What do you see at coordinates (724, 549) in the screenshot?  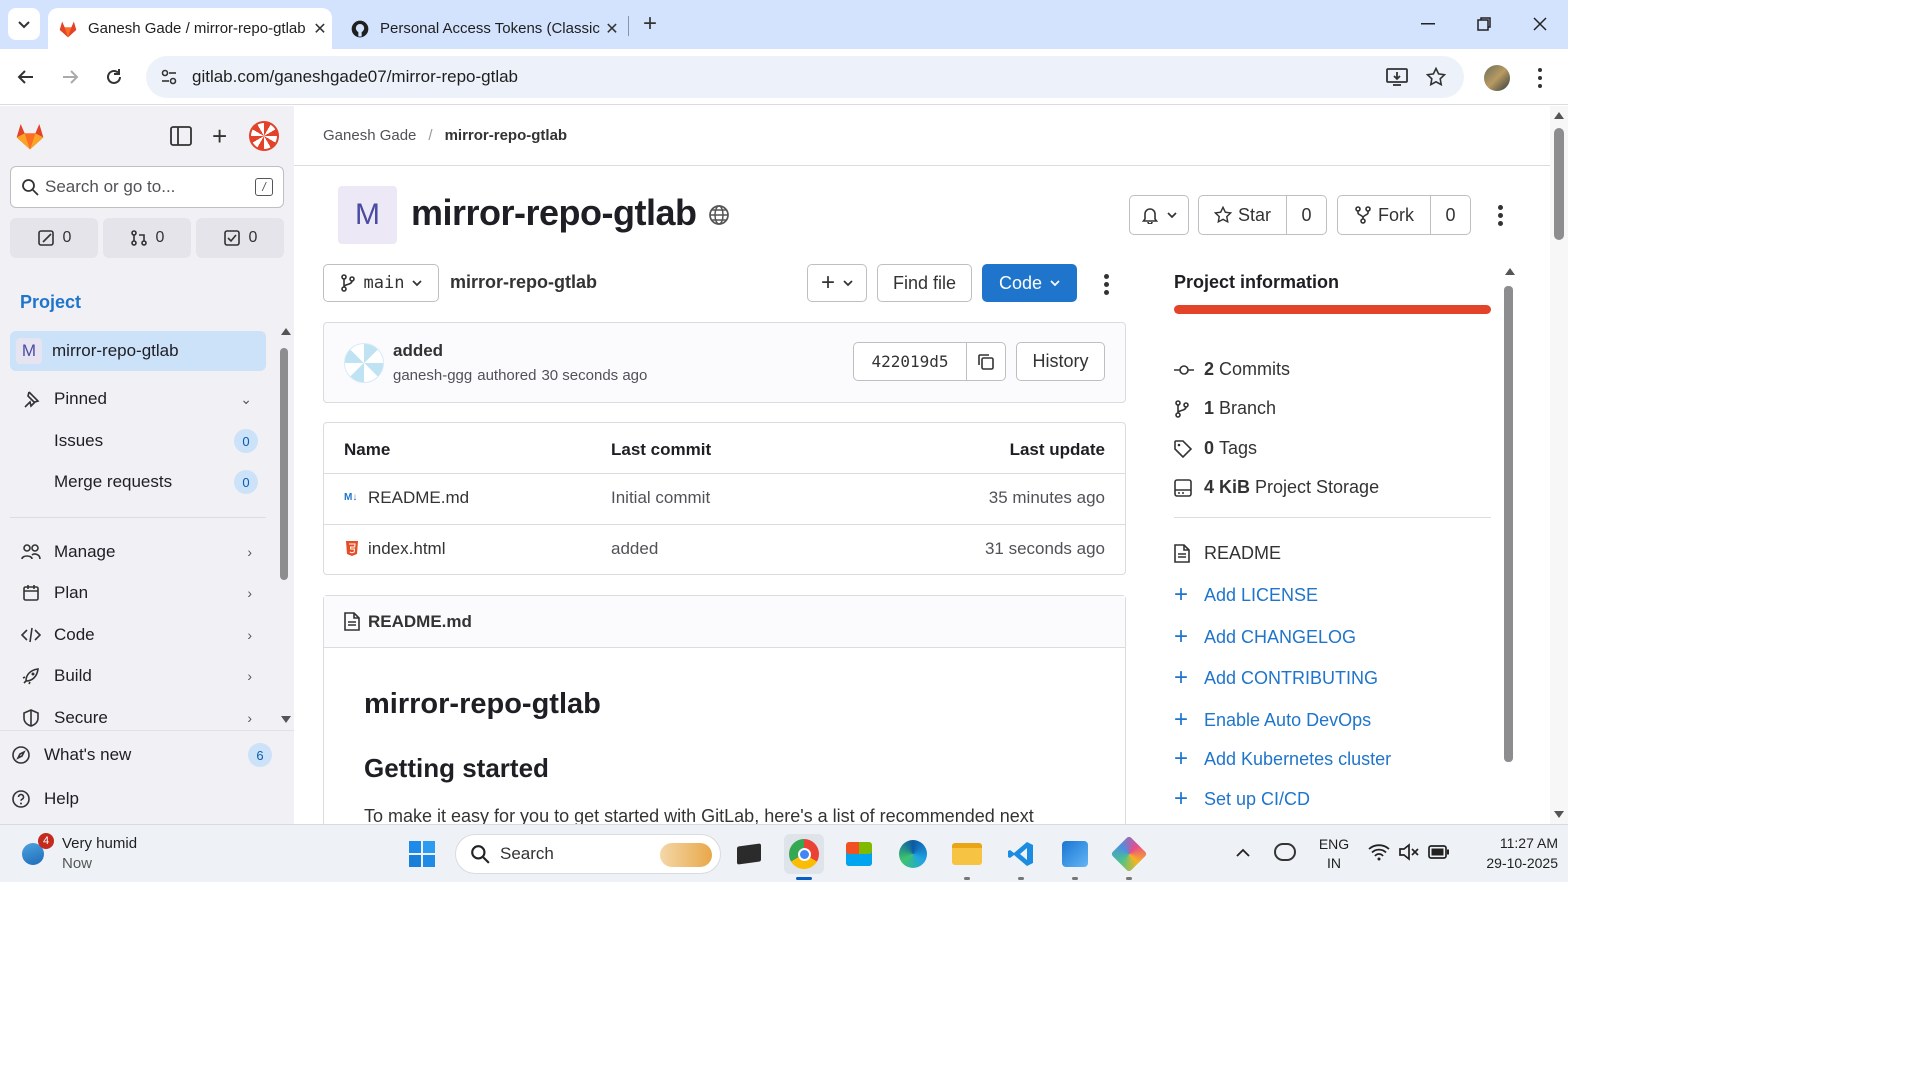 I see `table-row: index.html added 31 seconds ago` at bounding box center [724, 549].